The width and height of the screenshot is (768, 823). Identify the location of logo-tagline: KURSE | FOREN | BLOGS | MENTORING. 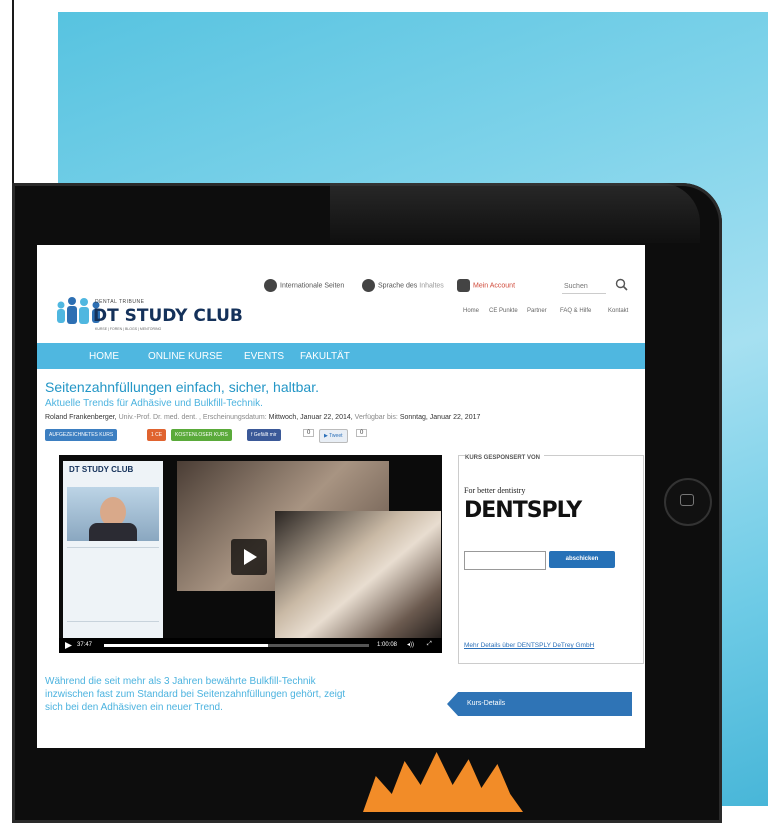
(128, 329).